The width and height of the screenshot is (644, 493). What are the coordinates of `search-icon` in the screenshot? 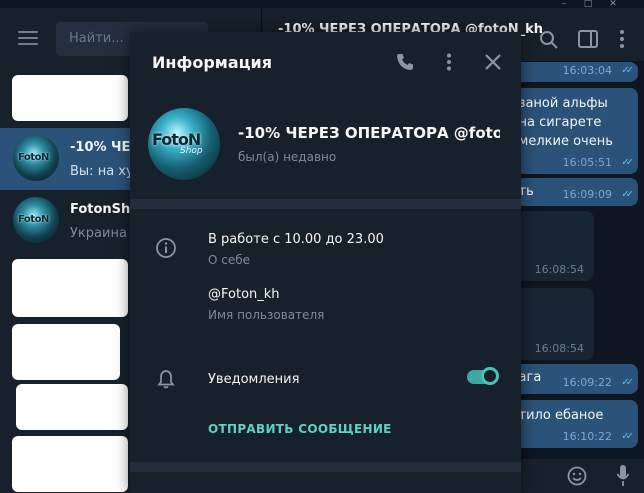 It's located at (549, 40).